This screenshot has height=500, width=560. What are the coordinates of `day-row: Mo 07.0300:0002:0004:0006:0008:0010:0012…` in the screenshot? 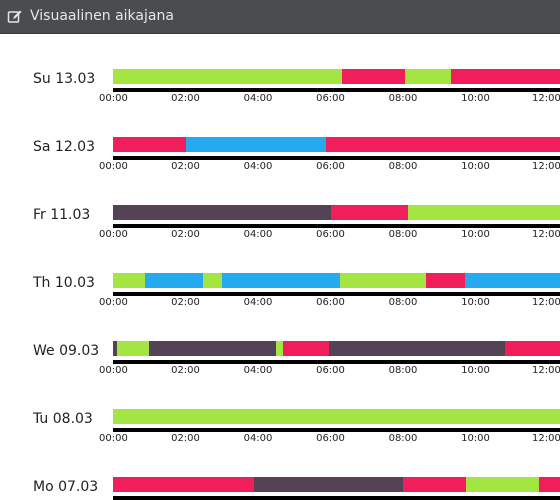 It's located at (280, 471).